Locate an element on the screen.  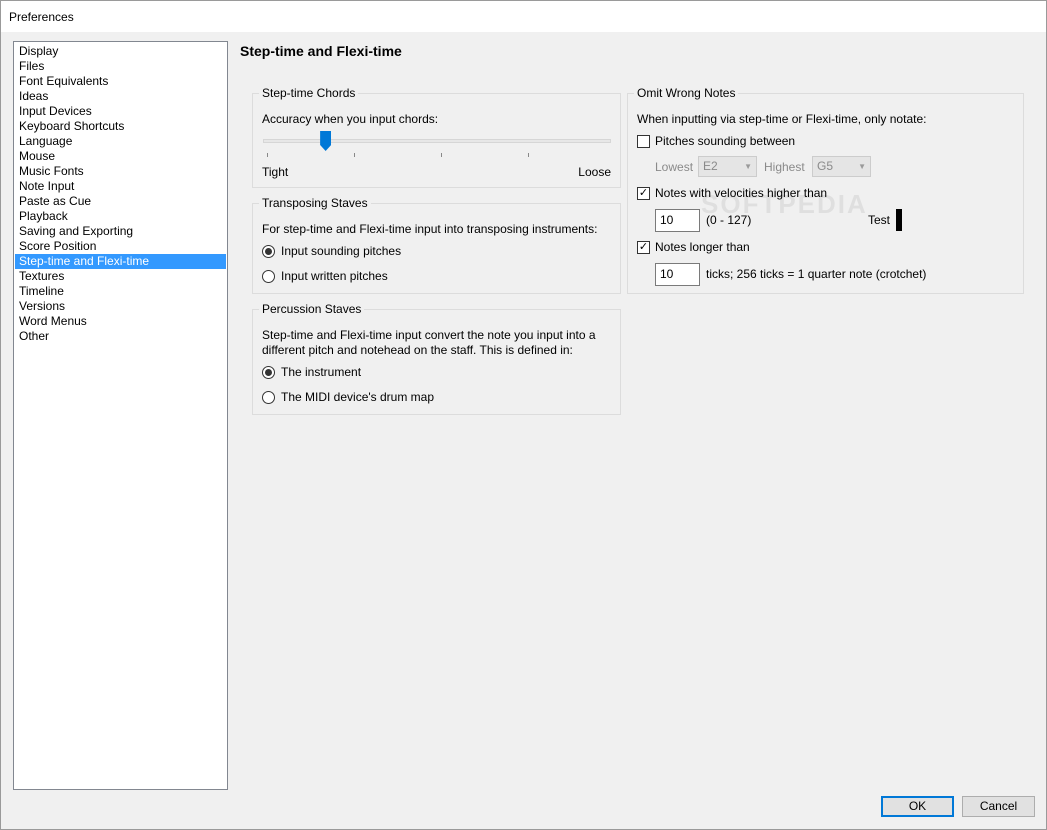
test-label: Test is located at coordinates (879, 220).